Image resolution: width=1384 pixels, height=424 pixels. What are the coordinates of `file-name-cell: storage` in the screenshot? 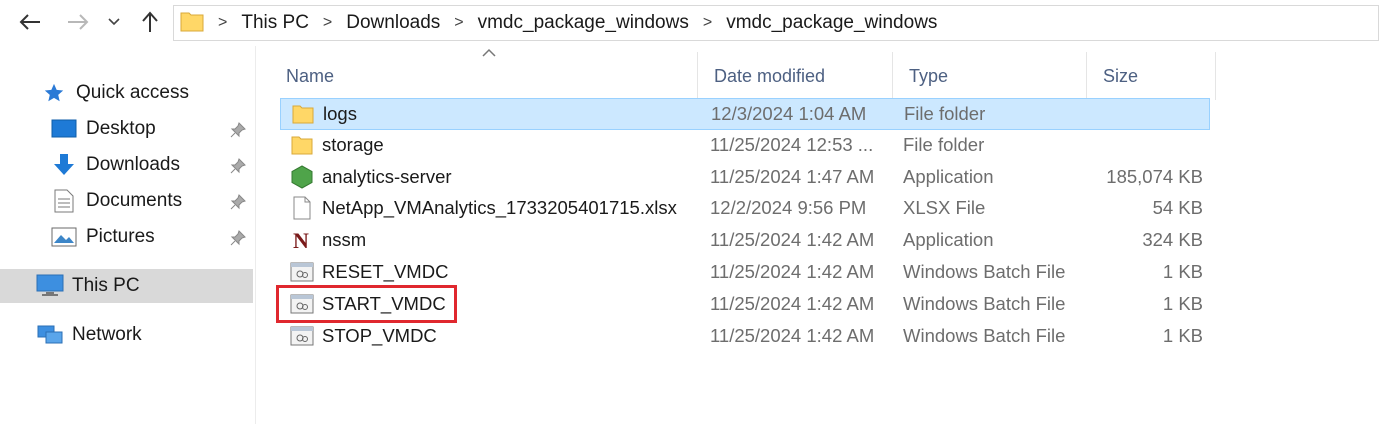 It's located at (337, 145).